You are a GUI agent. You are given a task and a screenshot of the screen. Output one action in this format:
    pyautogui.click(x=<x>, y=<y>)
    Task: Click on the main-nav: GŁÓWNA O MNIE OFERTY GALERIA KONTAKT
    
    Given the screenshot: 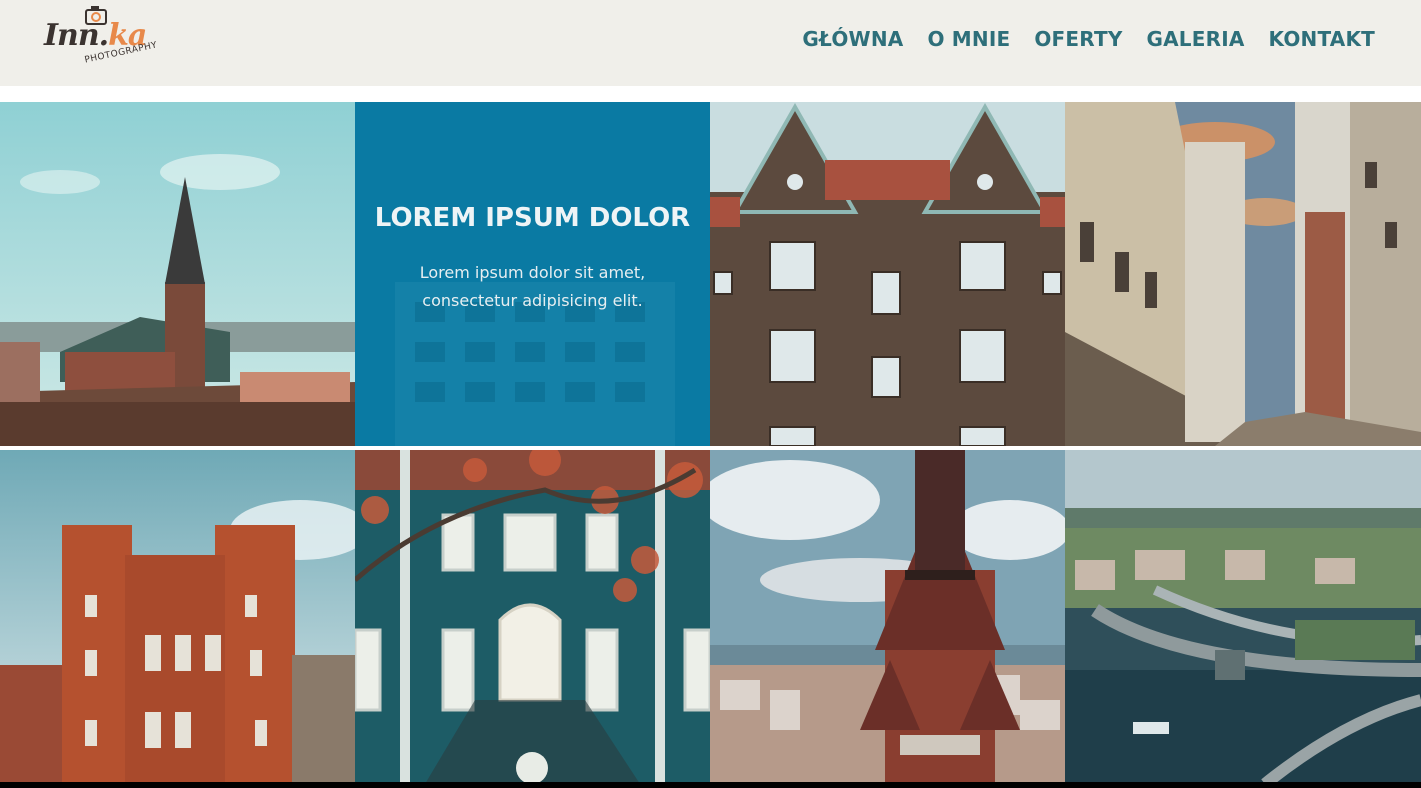 What is the action you would take?
    pyautogui.click(x=1088, y=39)
    